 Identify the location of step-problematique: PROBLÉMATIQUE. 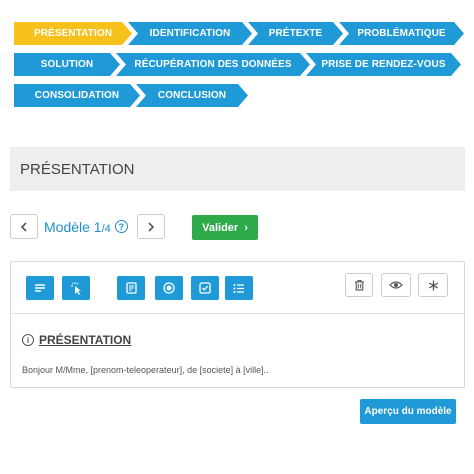
(401, 33).